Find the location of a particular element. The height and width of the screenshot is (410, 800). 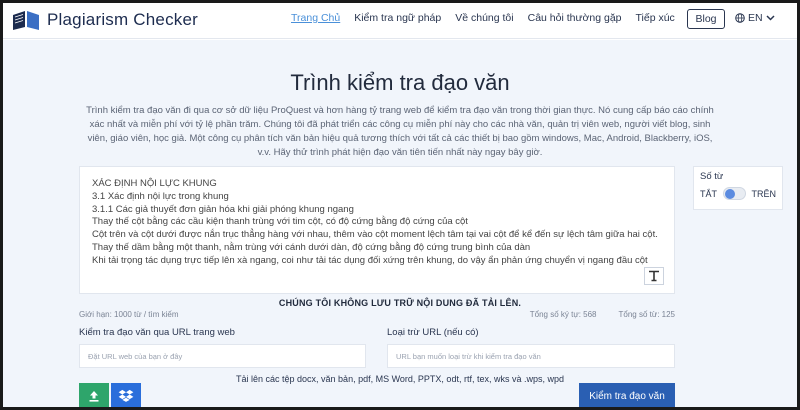

word-count-panel: Số từ TẮT TRÊN is located at coordinates (738, 188).